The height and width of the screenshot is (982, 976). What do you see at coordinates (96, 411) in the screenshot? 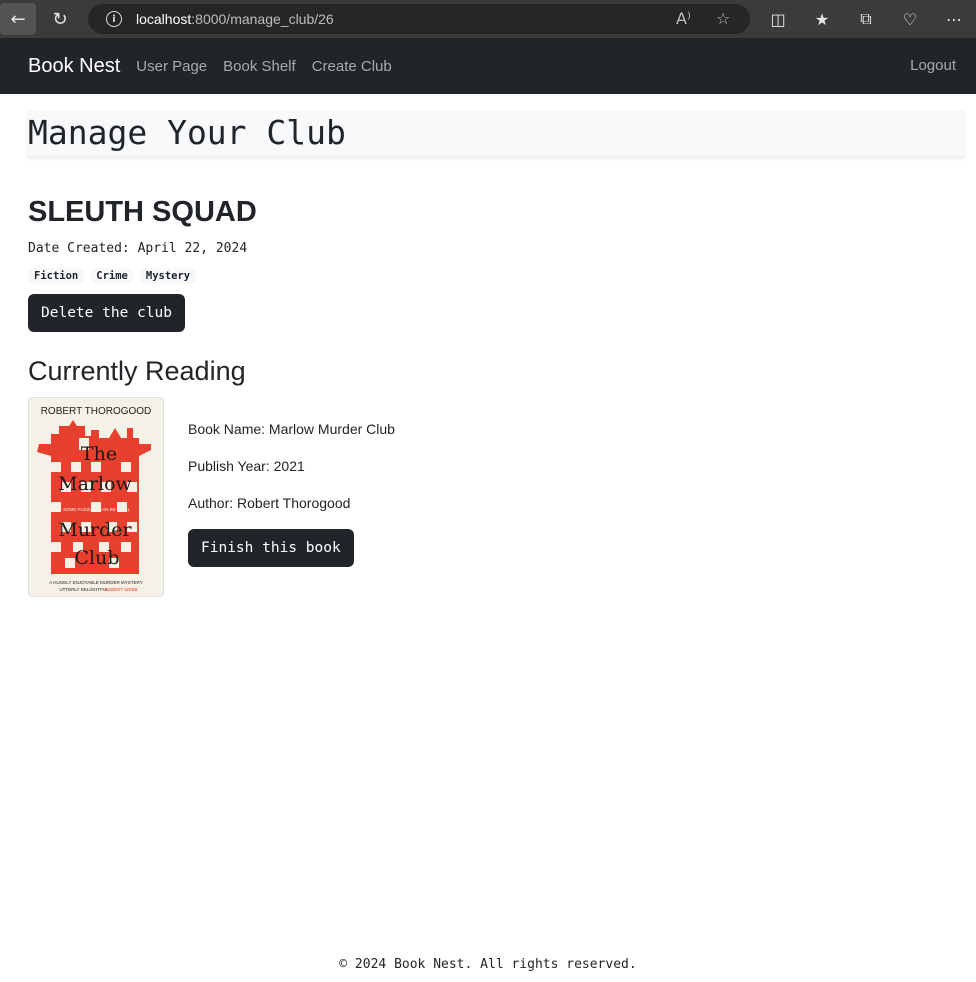
I see `cover-author-text: ROBERT THOROGOOD` at bounding box center [96, 411].